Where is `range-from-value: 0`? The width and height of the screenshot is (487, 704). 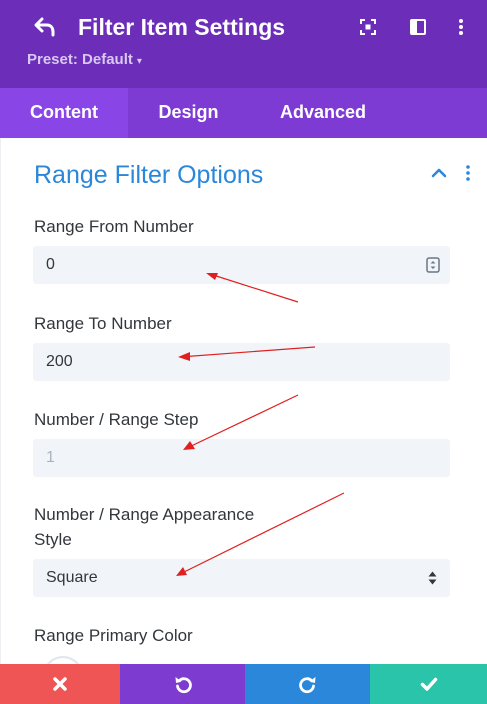
range-from-value: 0 is located at coordinates (50, 264).